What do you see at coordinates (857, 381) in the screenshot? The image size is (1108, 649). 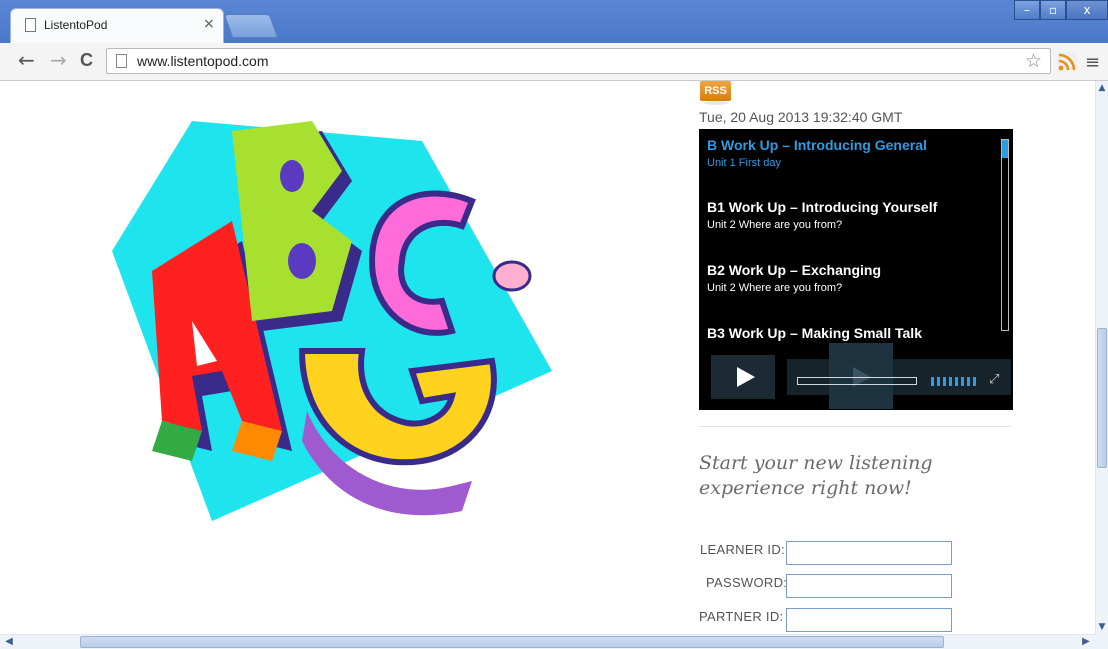 I see `progress-bar` at bounding box center [857, 381].